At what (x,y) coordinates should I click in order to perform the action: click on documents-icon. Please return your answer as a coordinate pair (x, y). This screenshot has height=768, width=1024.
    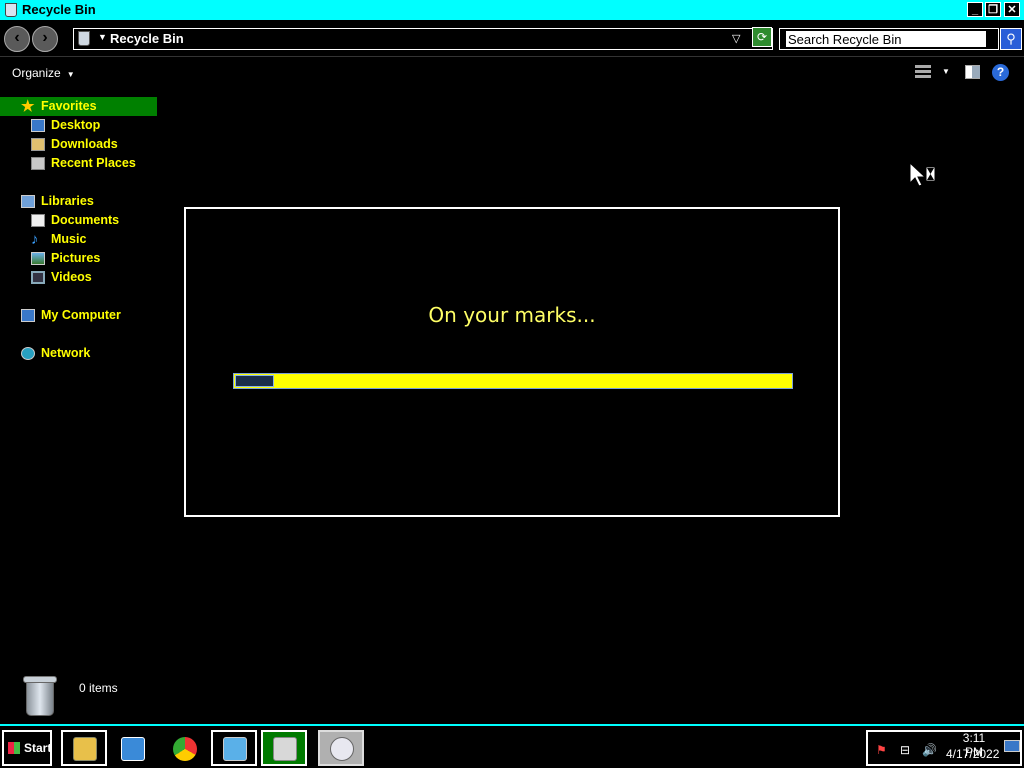
    Looking at the image, I should click on (38, 220).